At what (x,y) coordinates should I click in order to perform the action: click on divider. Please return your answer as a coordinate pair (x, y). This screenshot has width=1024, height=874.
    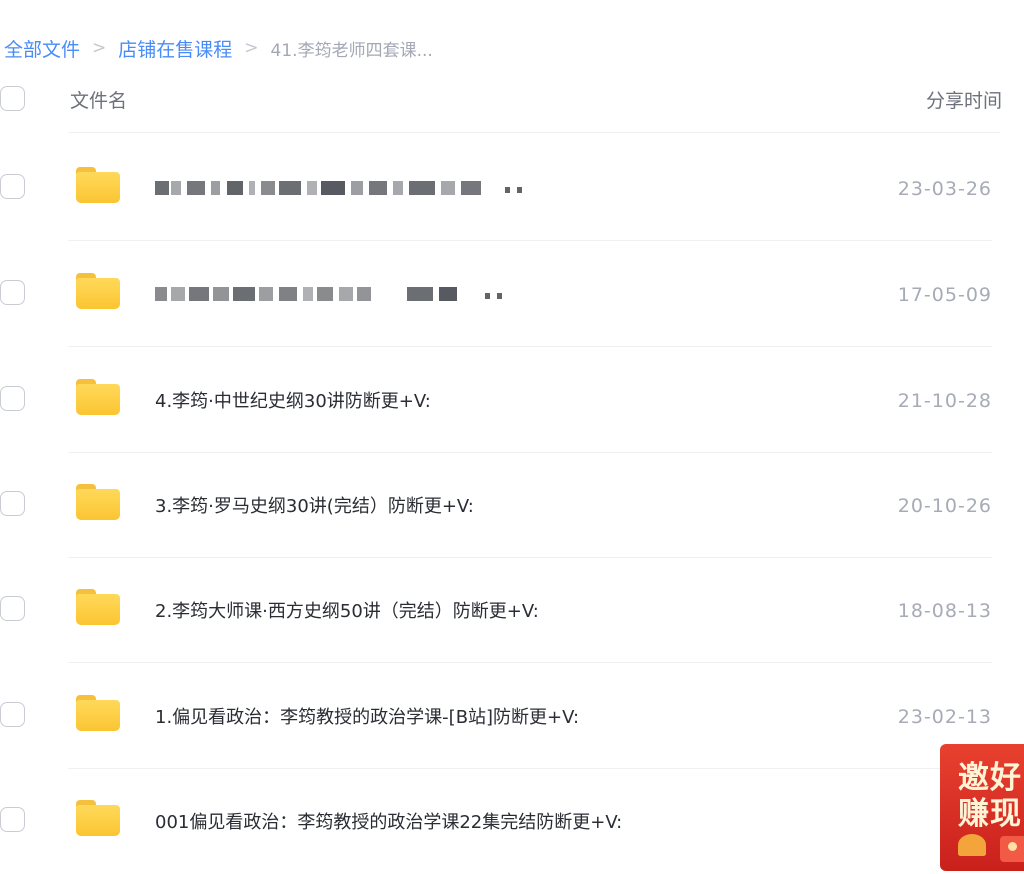
    Looking at the image, I should click on (534, 132).